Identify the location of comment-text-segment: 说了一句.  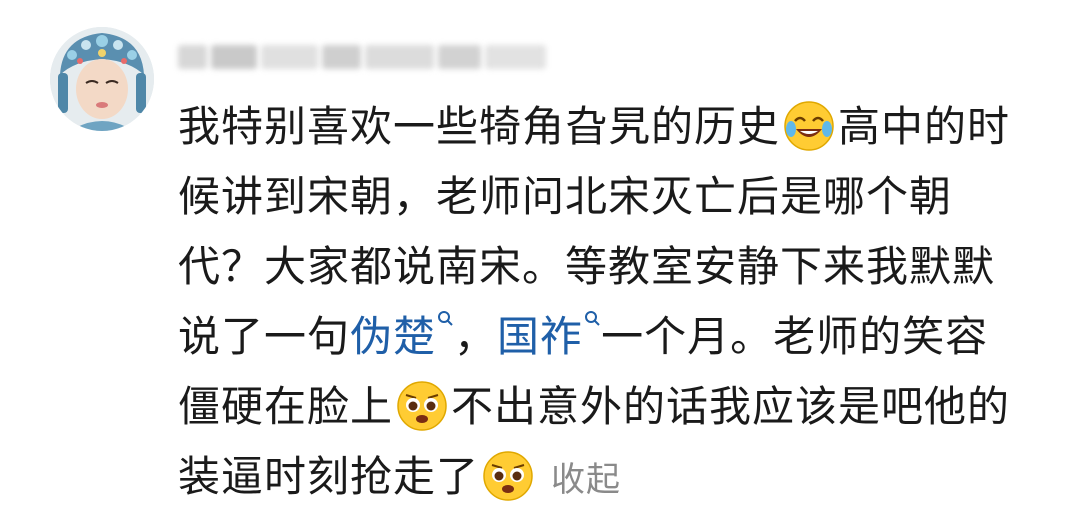
(264, 336).